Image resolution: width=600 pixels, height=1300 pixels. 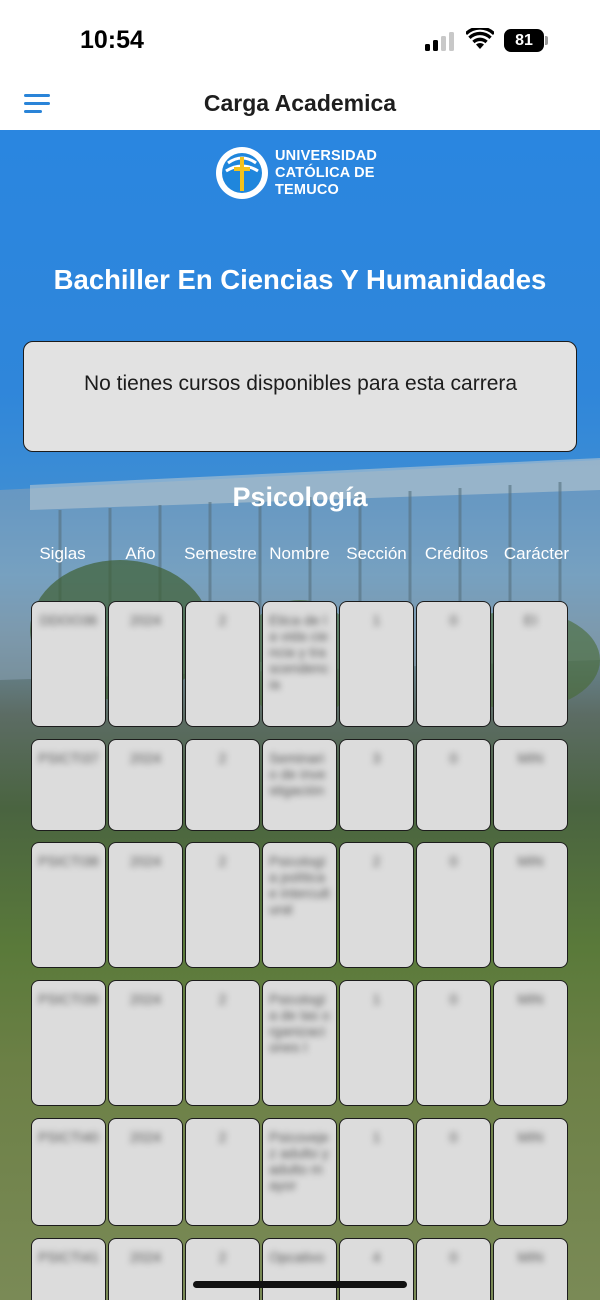 What do you see at coordinates (300, 40) in the screenshot?
I see `status-bar: 10:54 81` at bounding box center [300, 40].